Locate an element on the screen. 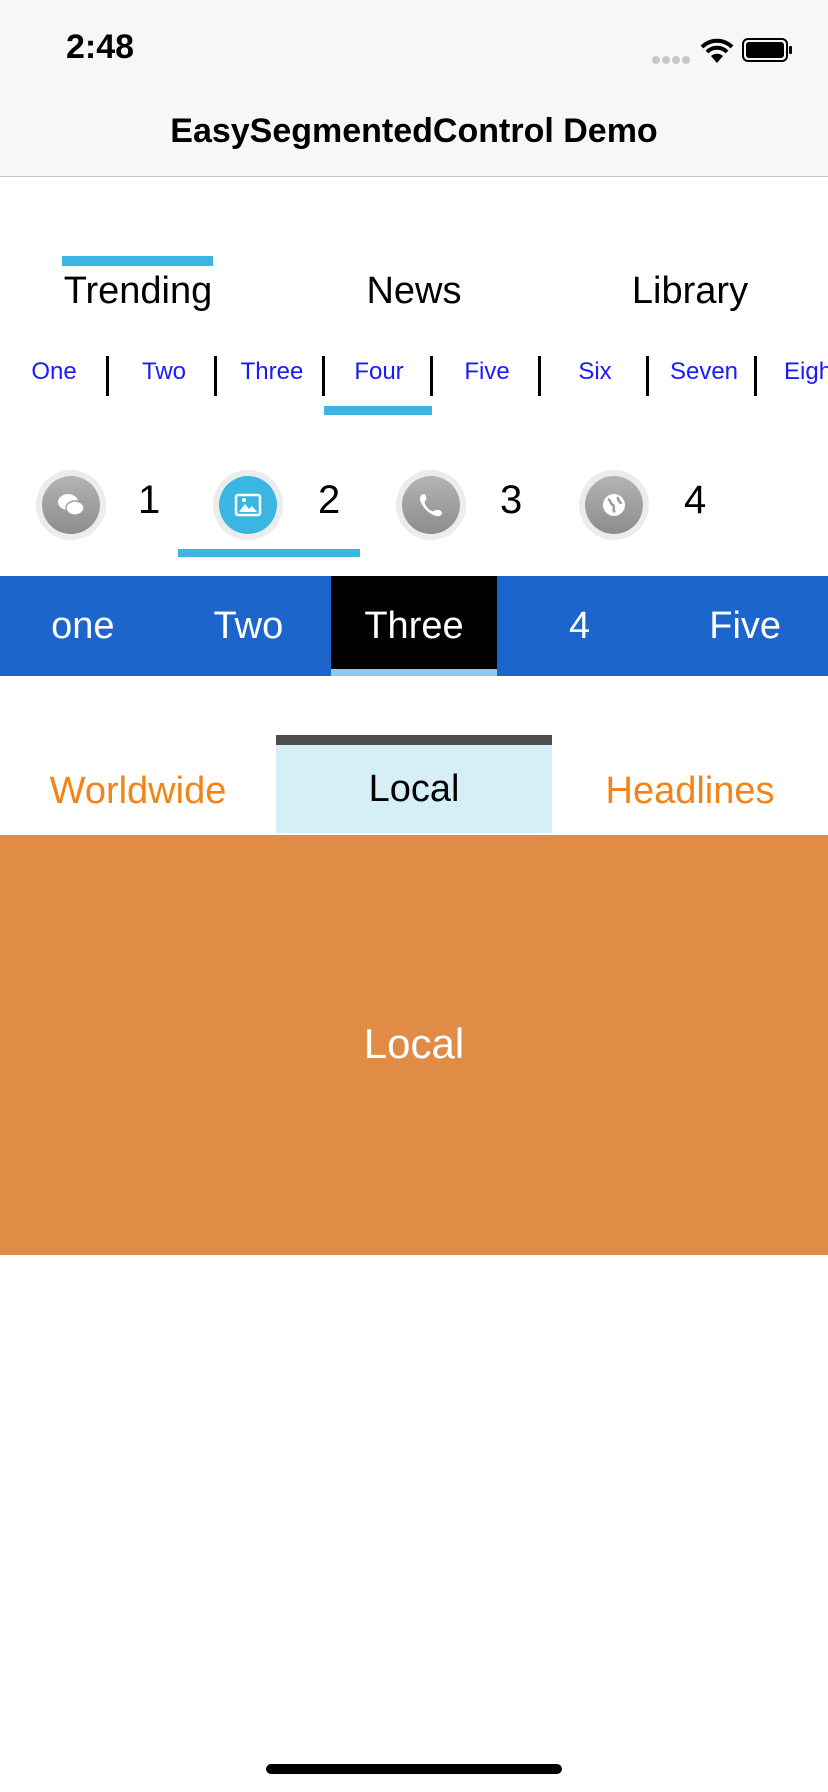 Image resolution: width=828 pixels, height=1792 pixels. segment2-tab-two: Two is located at coordinates (164, 372).